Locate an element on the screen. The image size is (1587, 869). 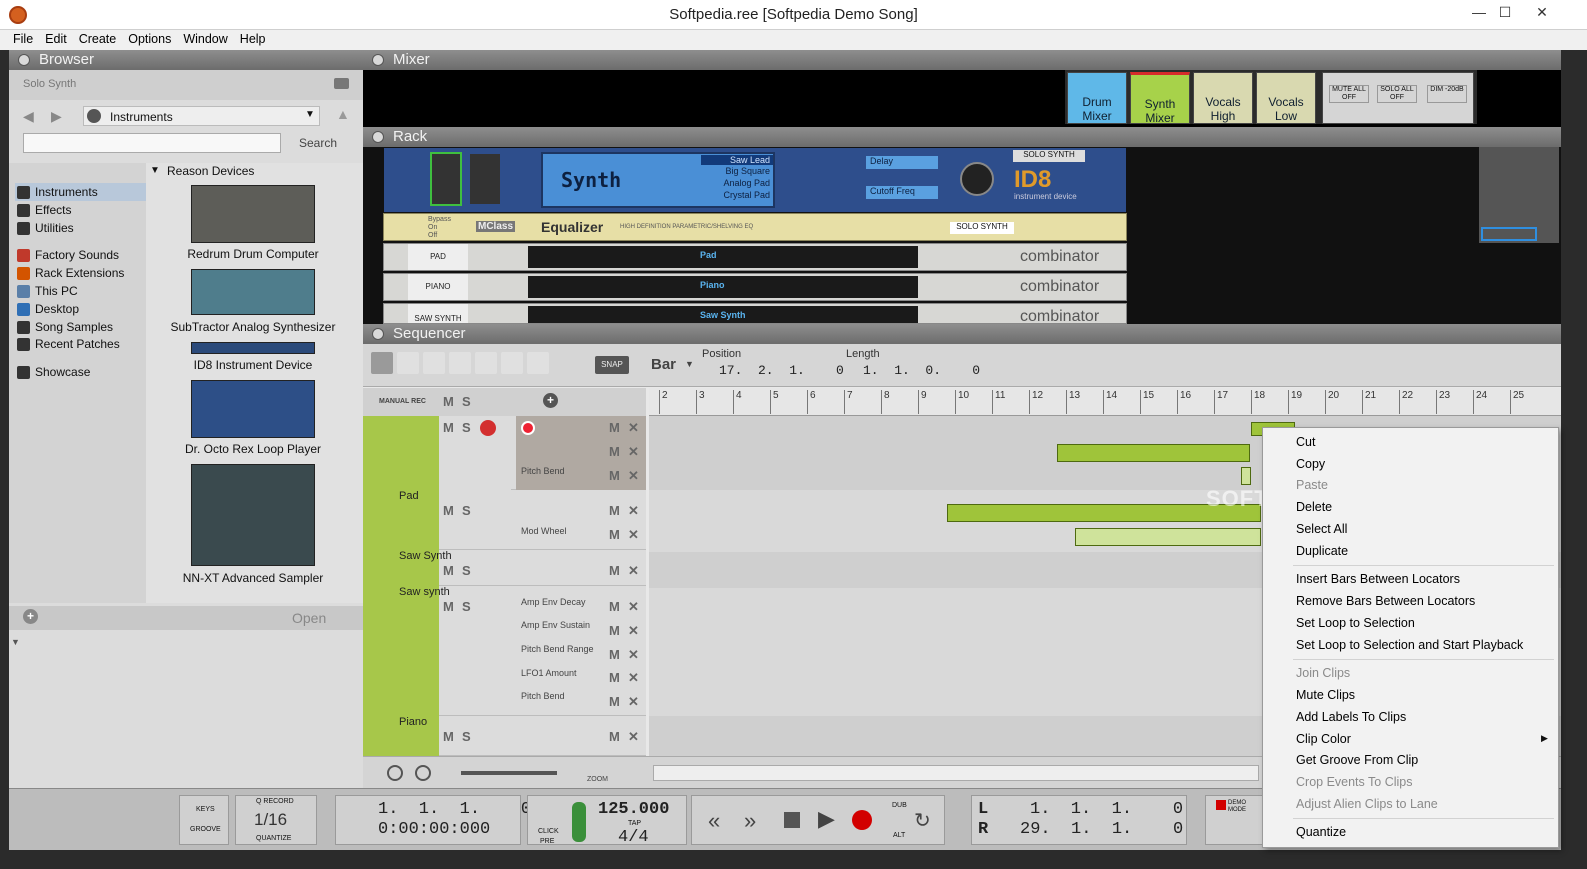
snap-button: SNAP is located at coordinates (612, 365).